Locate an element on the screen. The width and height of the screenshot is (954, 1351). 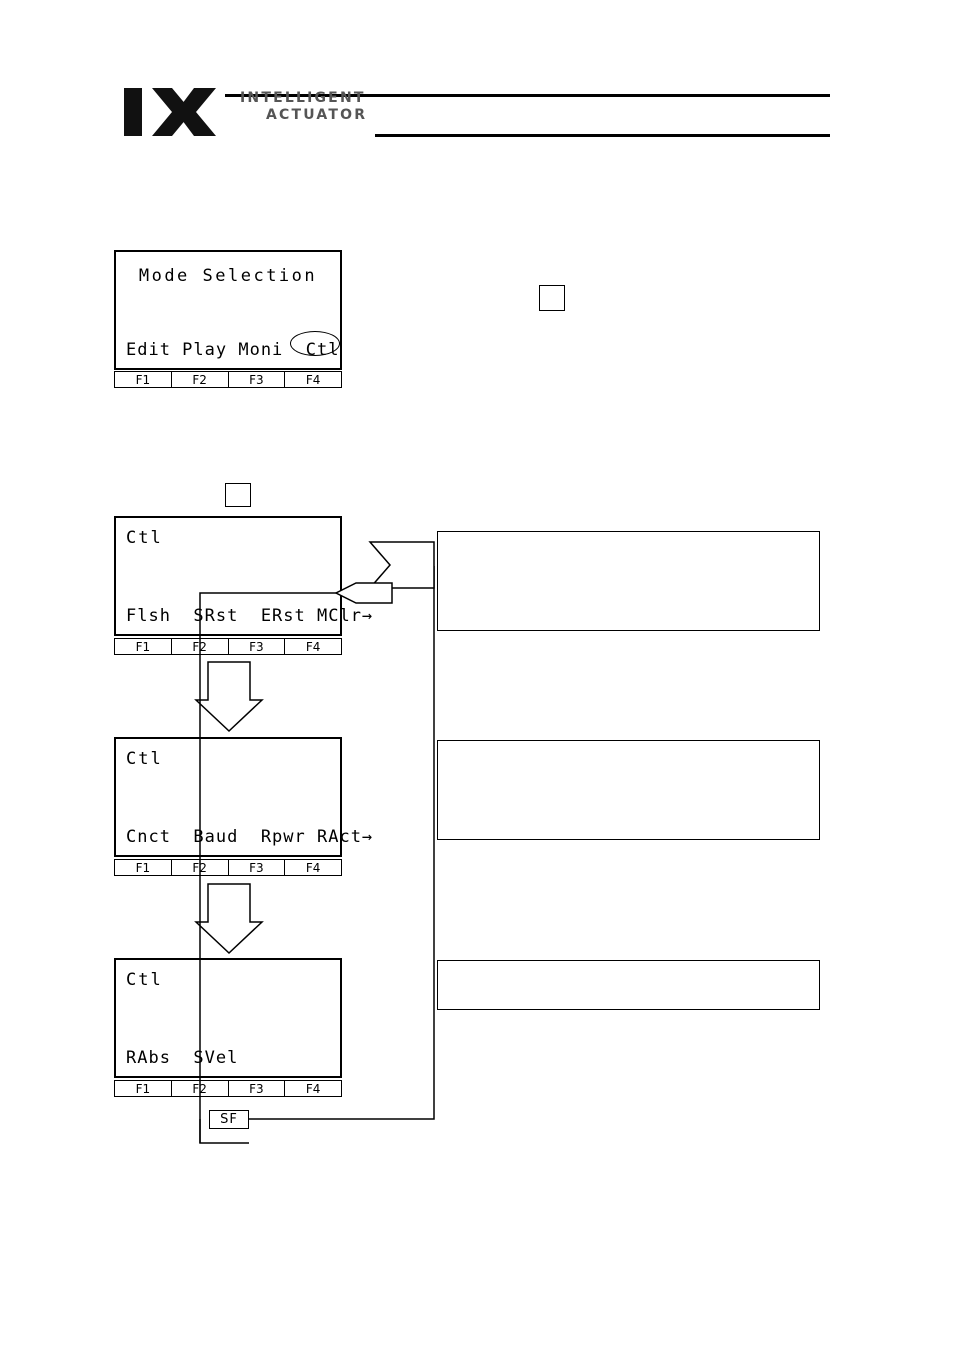
sf-key-1: SF is located at coordinates (229, 683).